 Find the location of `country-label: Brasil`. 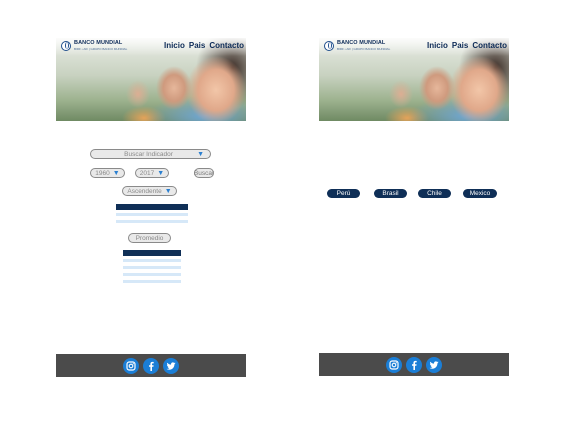

country-label: Brasil is located at coordinates (390, 193).